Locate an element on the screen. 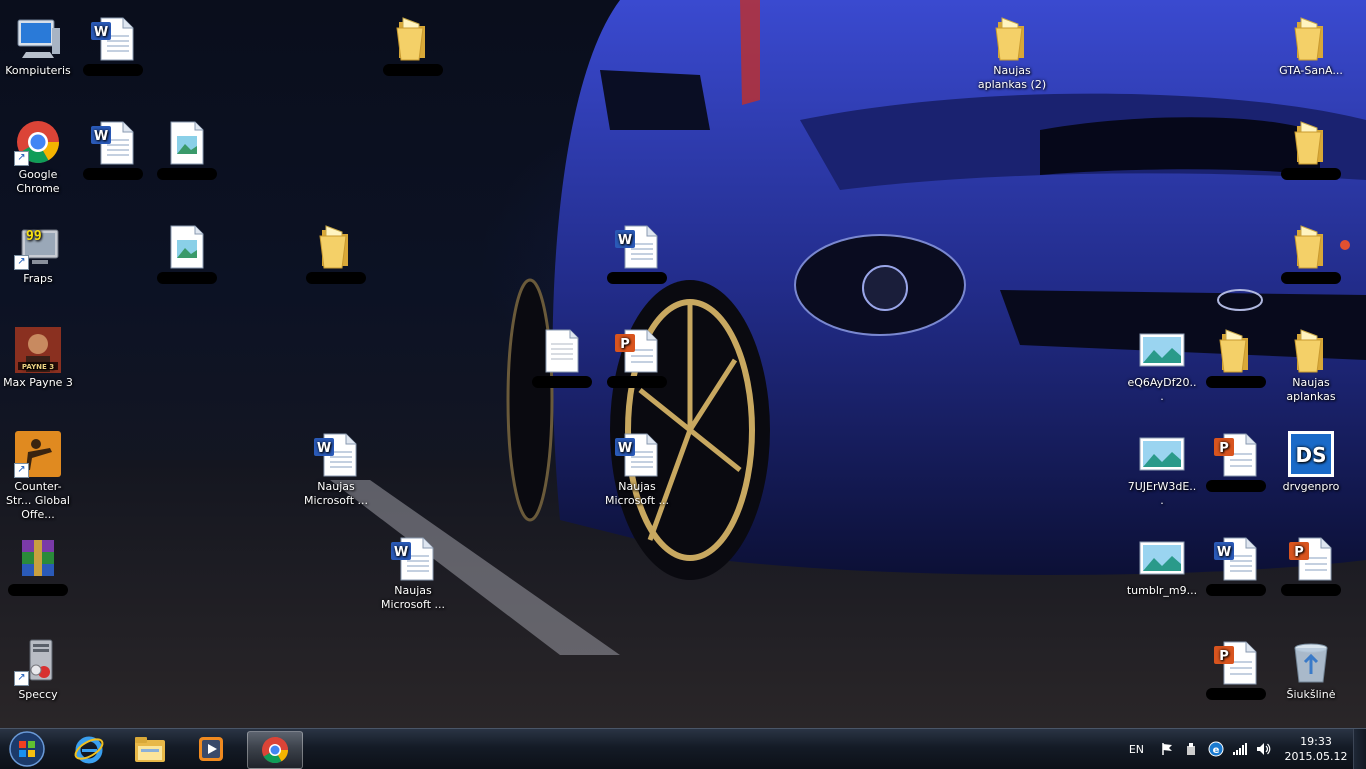  svg-text: DS is located at coordinates (1310, 455).